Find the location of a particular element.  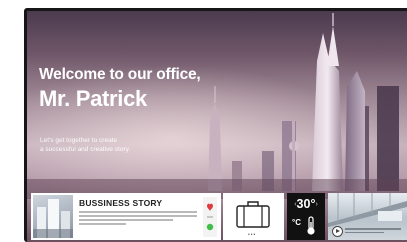

guest-name: Mr. Patrick is located at coordinates (93, 98).